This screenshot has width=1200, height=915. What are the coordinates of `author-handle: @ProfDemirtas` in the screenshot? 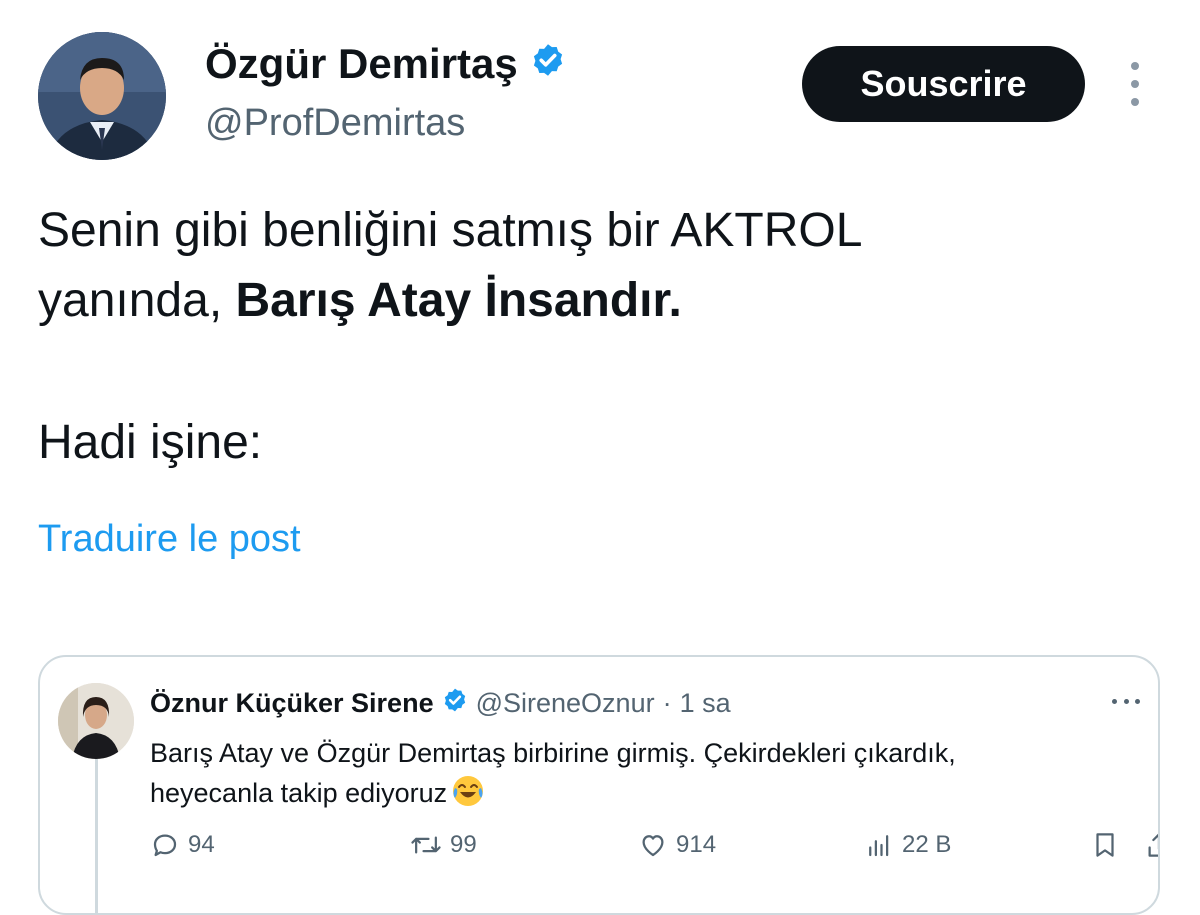 It's located at (335, 123).